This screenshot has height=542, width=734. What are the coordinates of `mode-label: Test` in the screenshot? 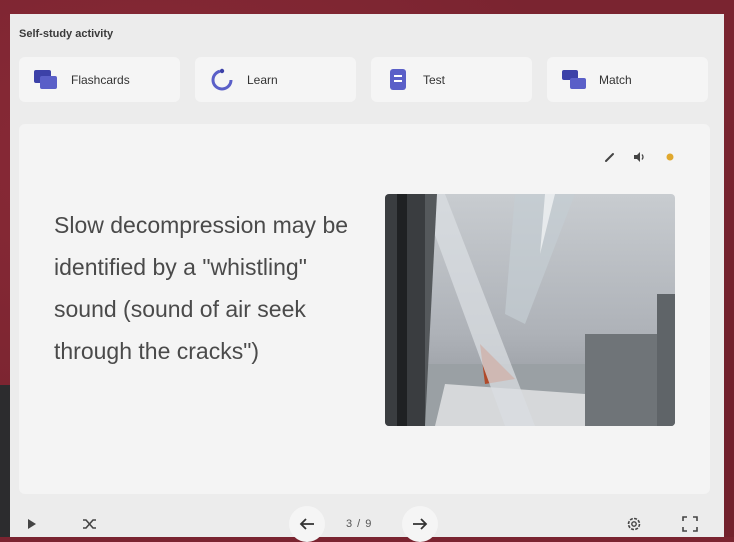 It's located at (434, 79).